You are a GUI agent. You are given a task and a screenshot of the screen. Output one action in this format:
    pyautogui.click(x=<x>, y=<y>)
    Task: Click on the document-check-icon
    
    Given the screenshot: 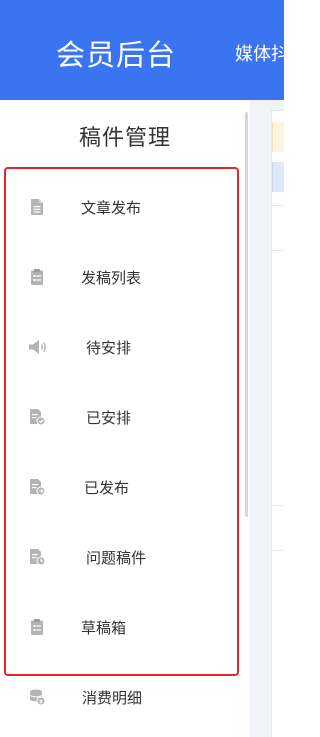 What is the action you would take?
    pyautogui.click(x=37, y=417)
    